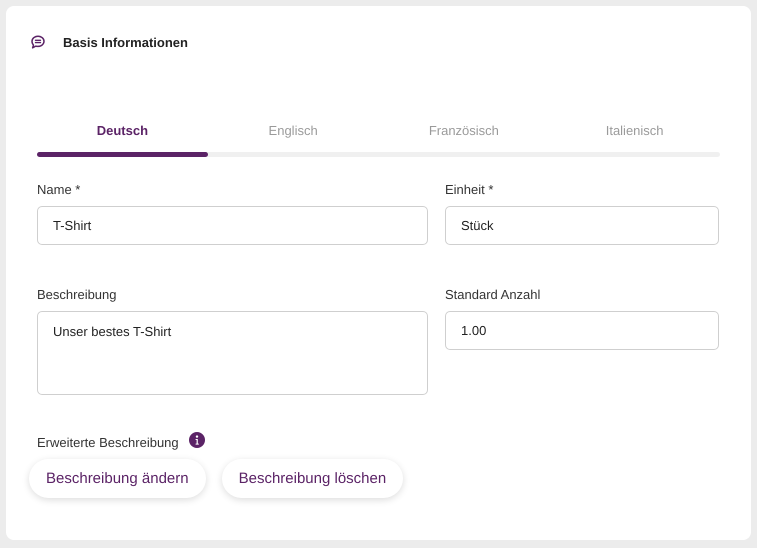  Describe the element at coordinates (196, 440) in the screenshot. I see `info-icon` at that location.